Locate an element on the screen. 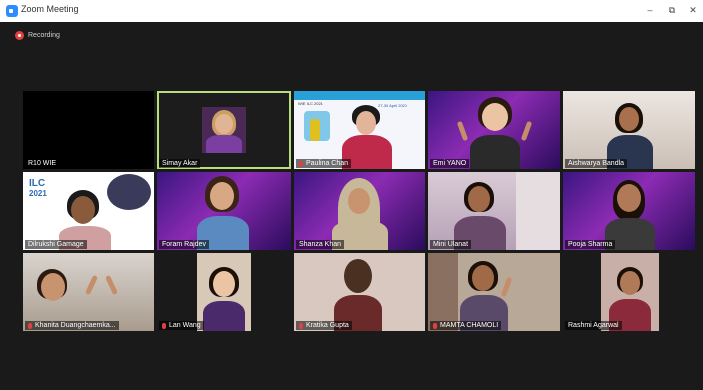  window-title: Zoom Meeting is located at coordinates (50, 9).